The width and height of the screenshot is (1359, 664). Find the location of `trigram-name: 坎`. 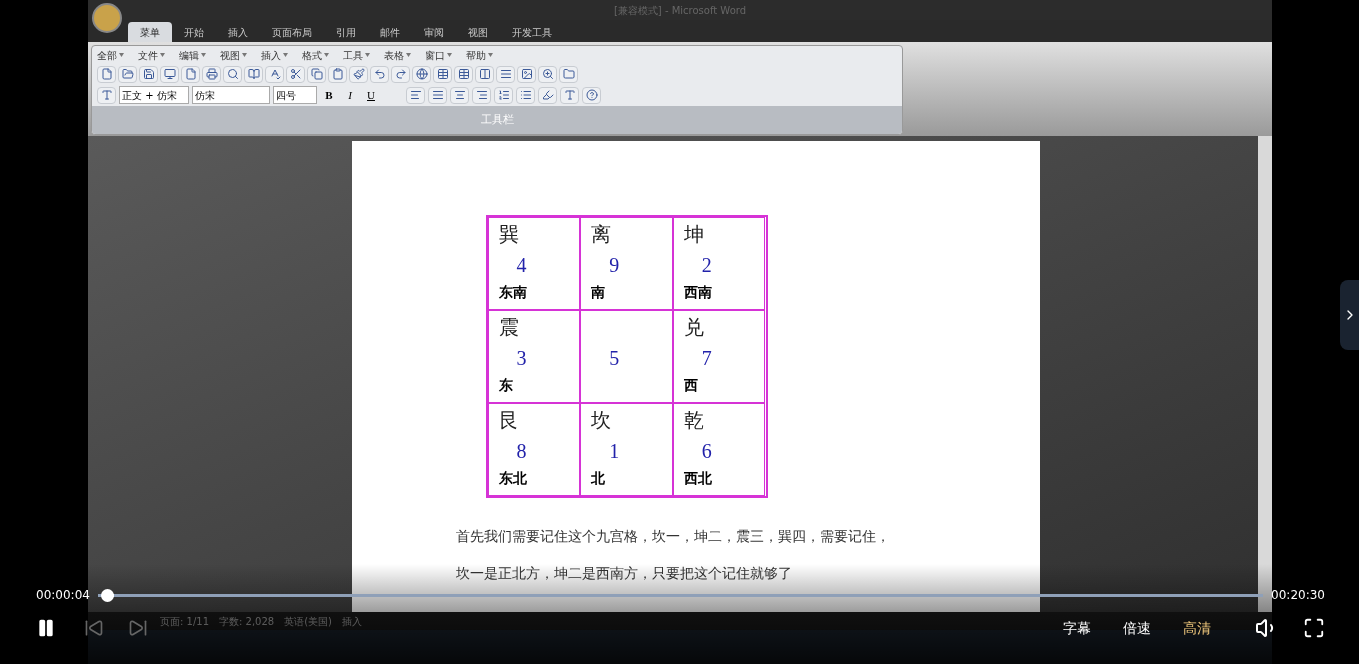

trigram-name: 坎 is located at coordinates (602, 420).